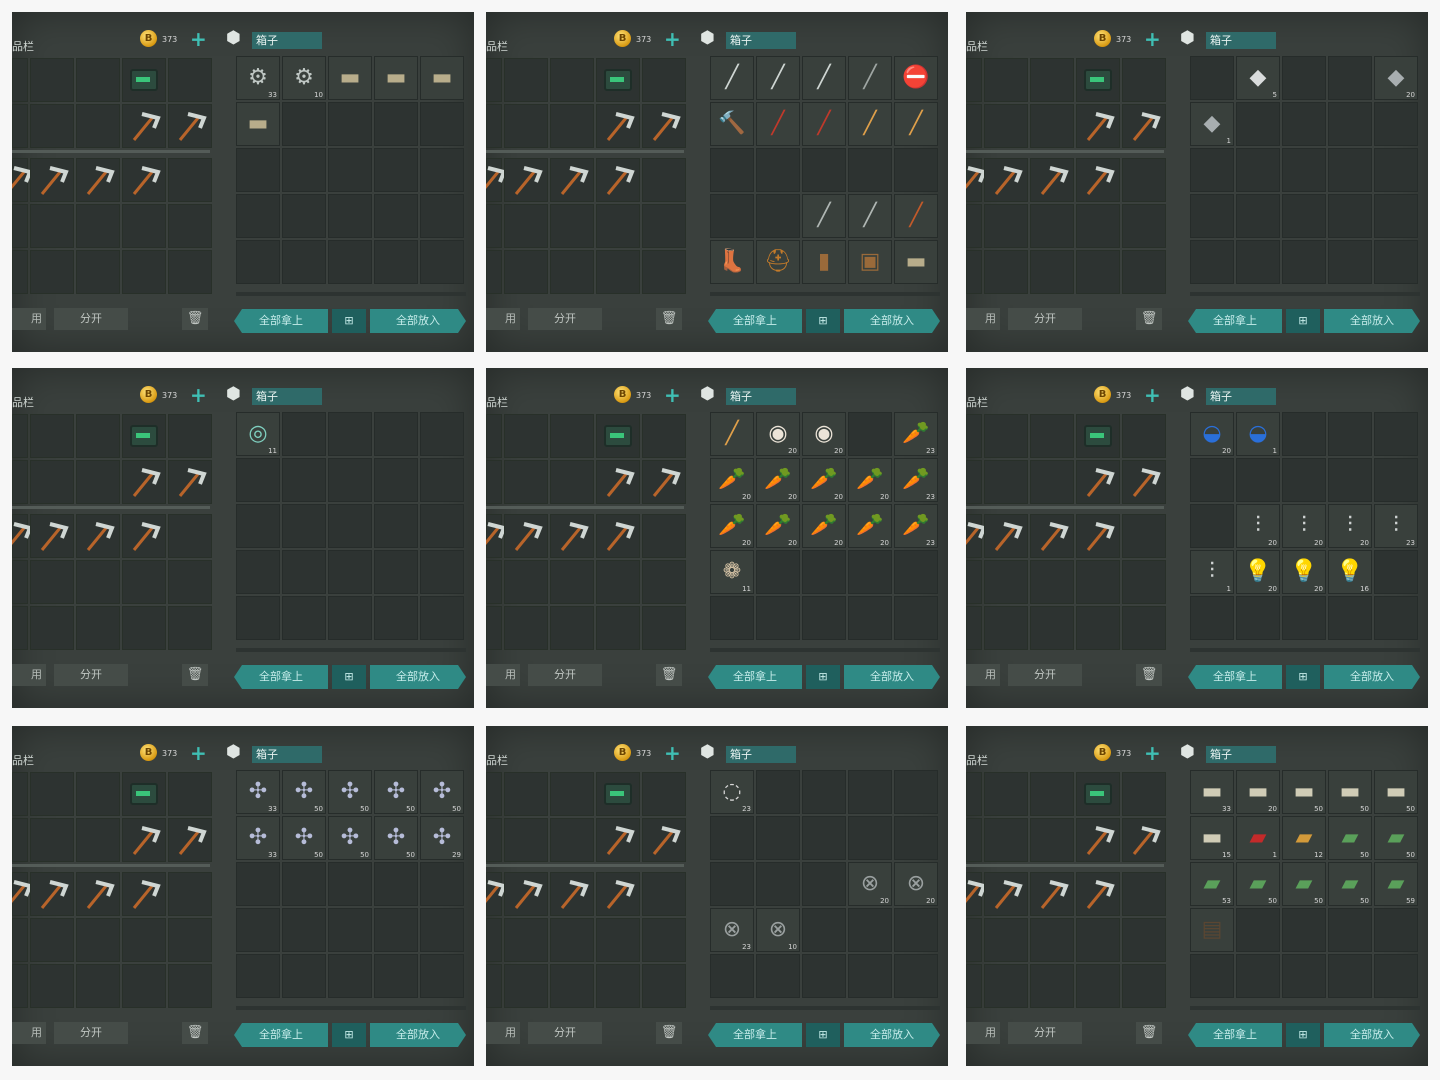  Describe the element at coordinates (503, 319) in the screenshot. I see `use-button: 用` at that location.